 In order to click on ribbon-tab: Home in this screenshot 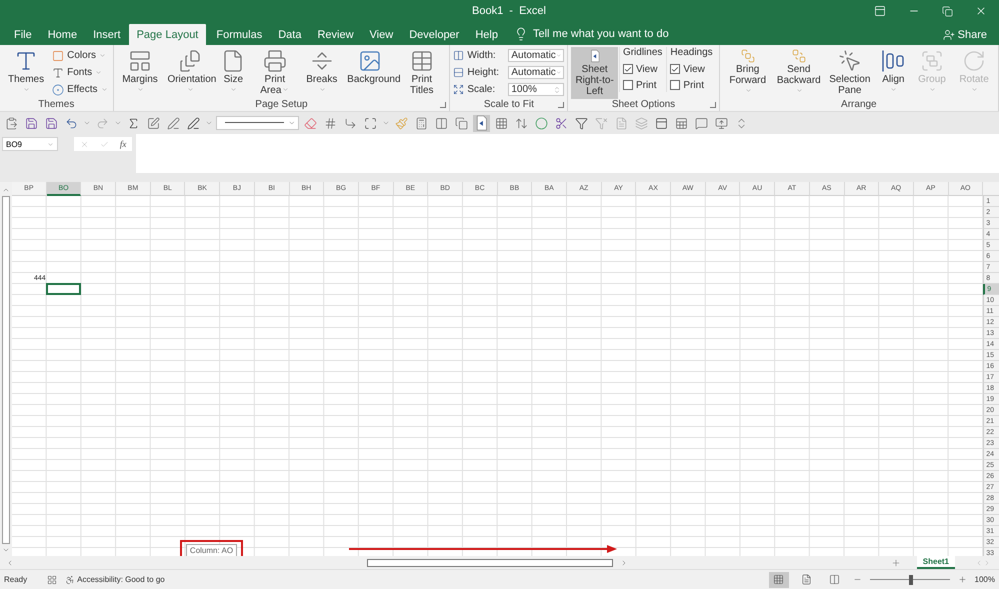, I will do `click(63, 34)`.